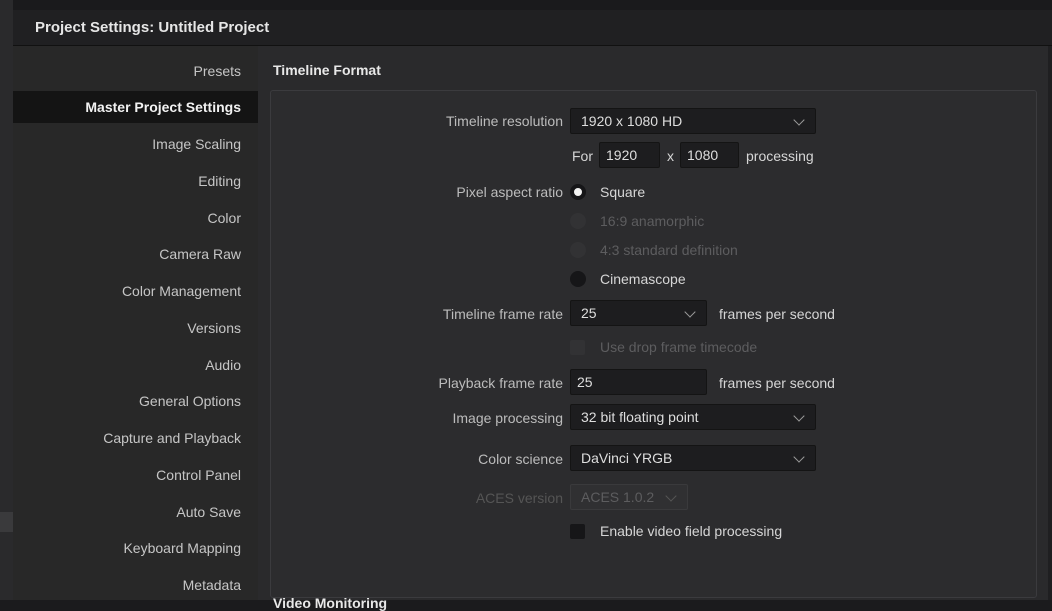  I want to click on radio-square, so click(578, 192).